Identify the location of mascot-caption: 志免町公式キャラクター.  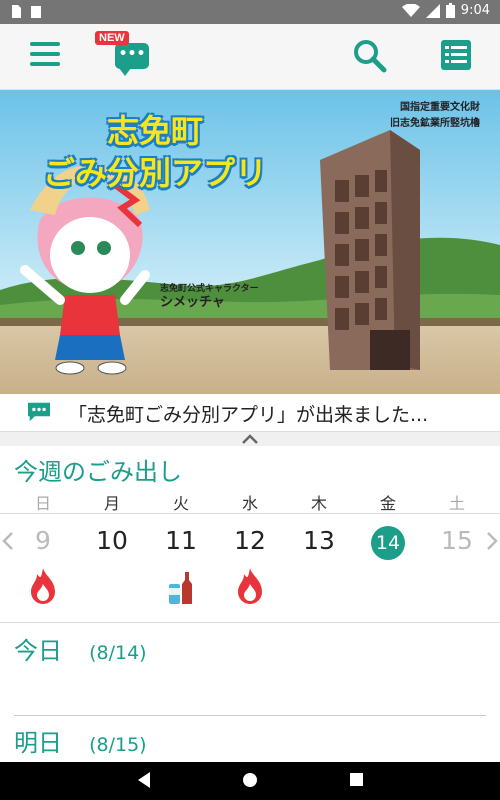
(209, 289).